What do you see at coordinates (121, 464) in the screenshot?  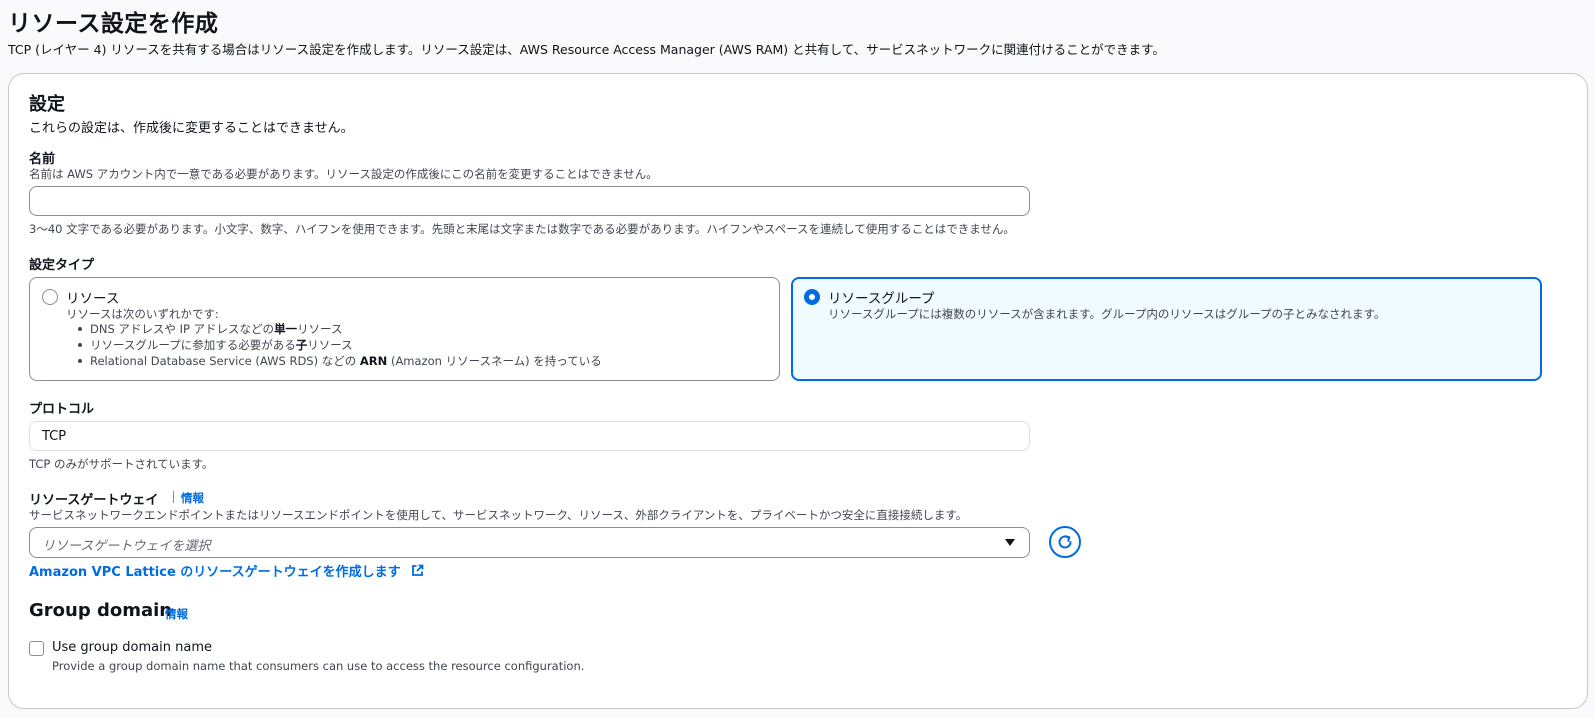 I see `protocol-constraint: TCP のみがサポートされています。` at bounding box center [121, 464].